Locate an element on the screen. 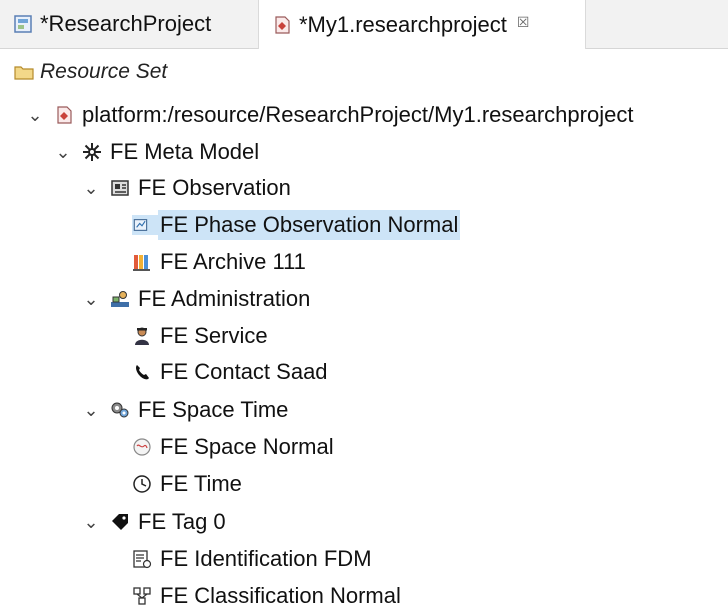 This screenshot has height=614, width=728. tree-node-tag: ⌄ FE Tag 0 is located at coordinates (154, 522).